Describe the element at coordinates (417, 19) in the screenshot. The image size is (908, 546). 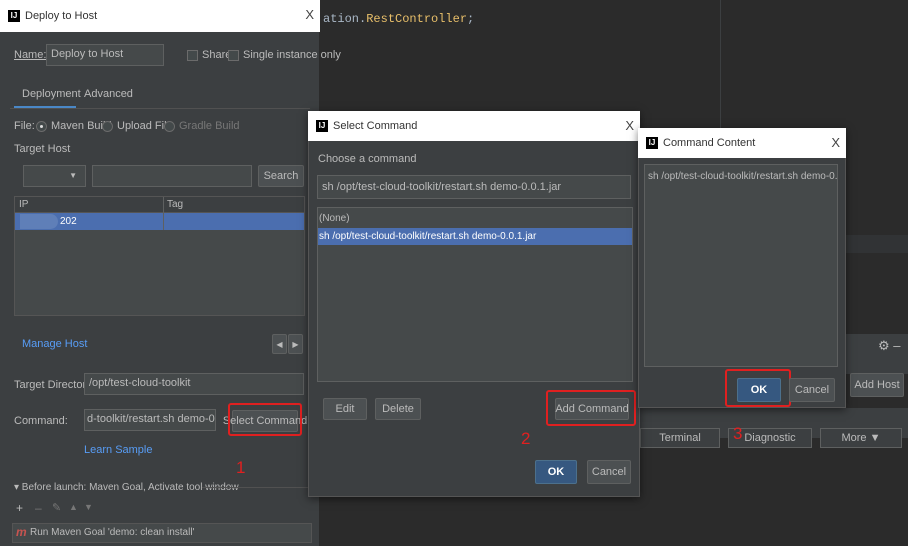
I see `code-class-name: RestController` at that location.